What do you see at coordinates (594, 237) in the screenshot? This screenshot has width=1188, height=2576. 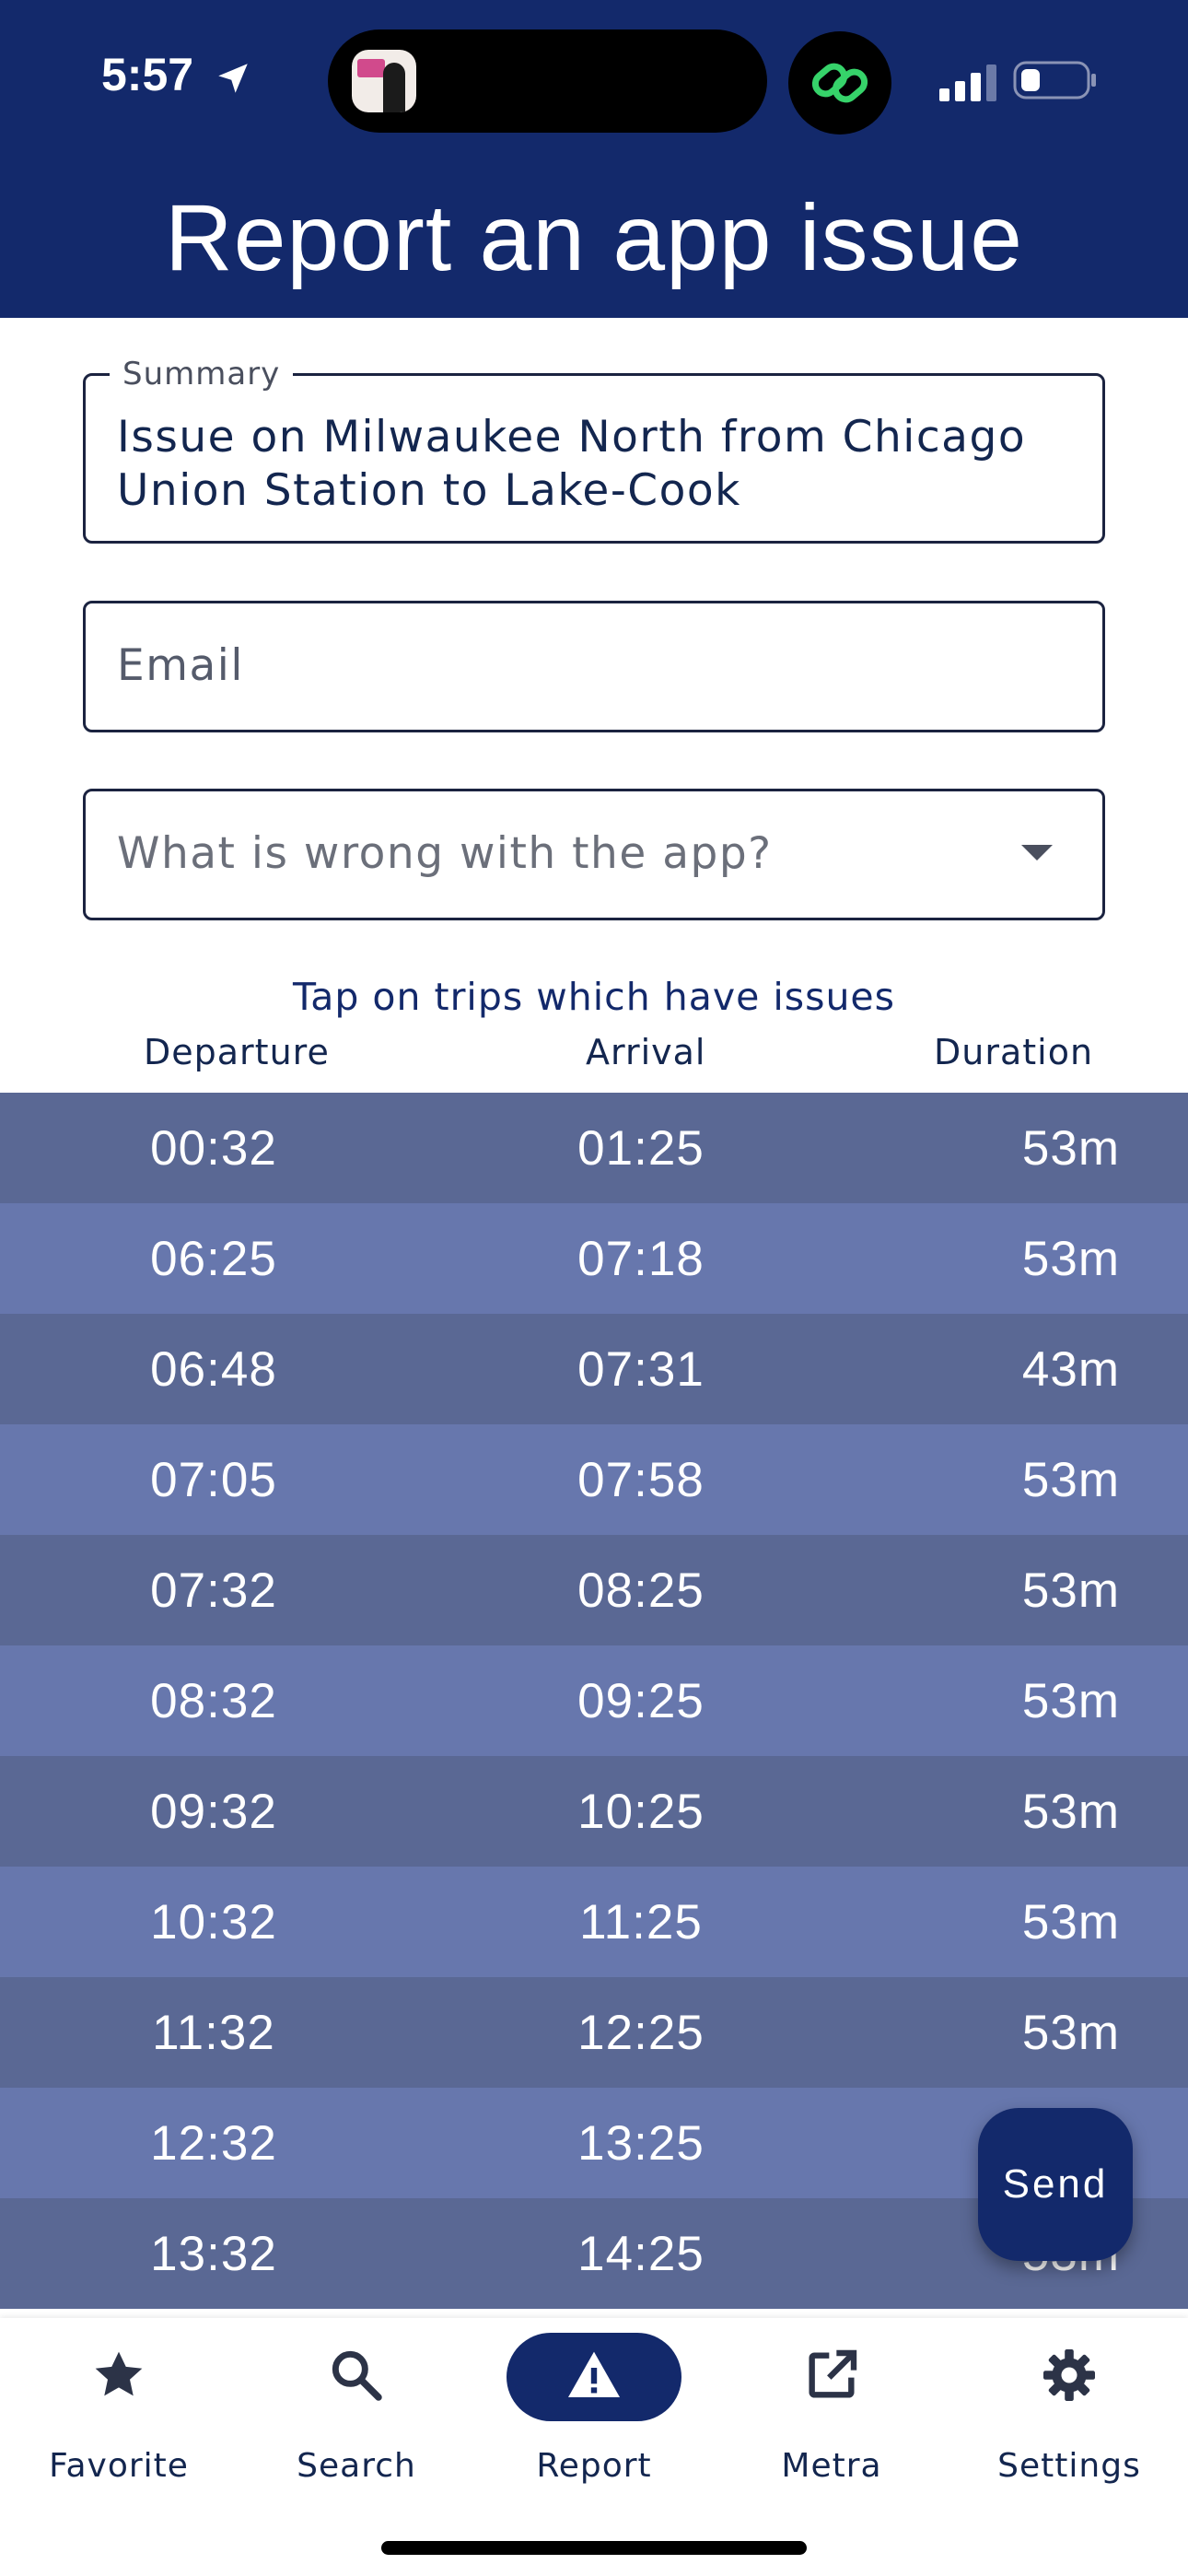 I see `page-title: Report an app issue` at bounding box center [594, 237].